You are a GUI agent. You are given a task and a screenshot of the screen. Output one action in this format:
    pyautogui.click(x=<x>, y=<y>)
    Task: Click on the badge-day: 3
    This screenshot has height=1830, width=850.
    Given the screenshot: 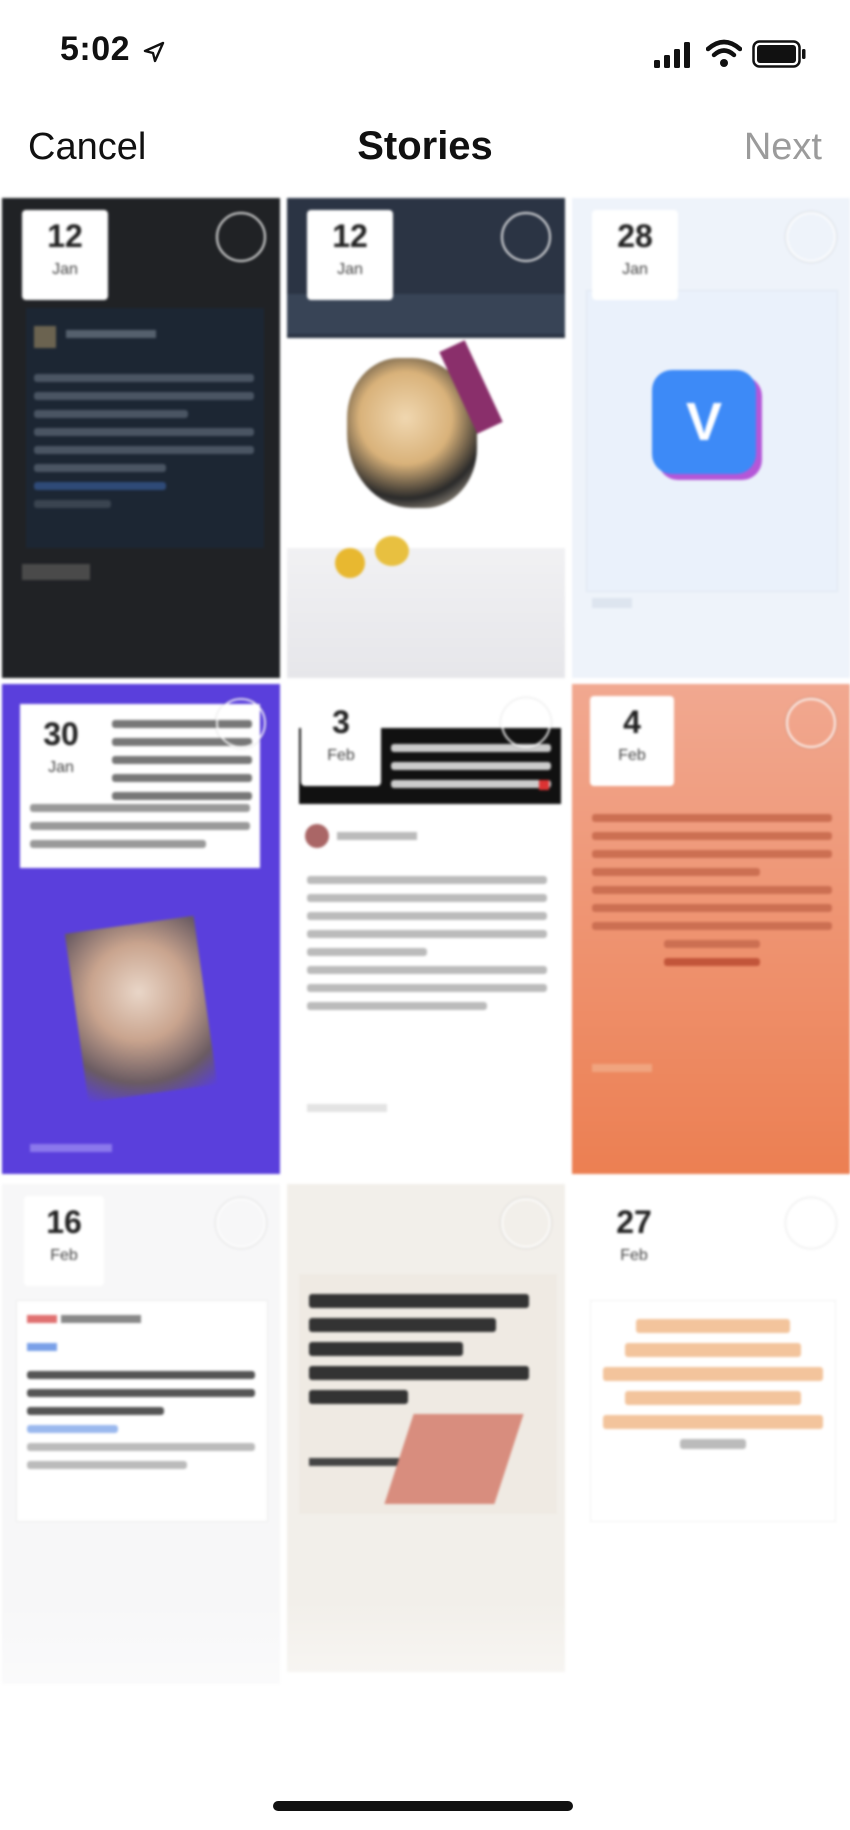 What is the action you would take?
    pyautogui.click(x=341, y=722)
    